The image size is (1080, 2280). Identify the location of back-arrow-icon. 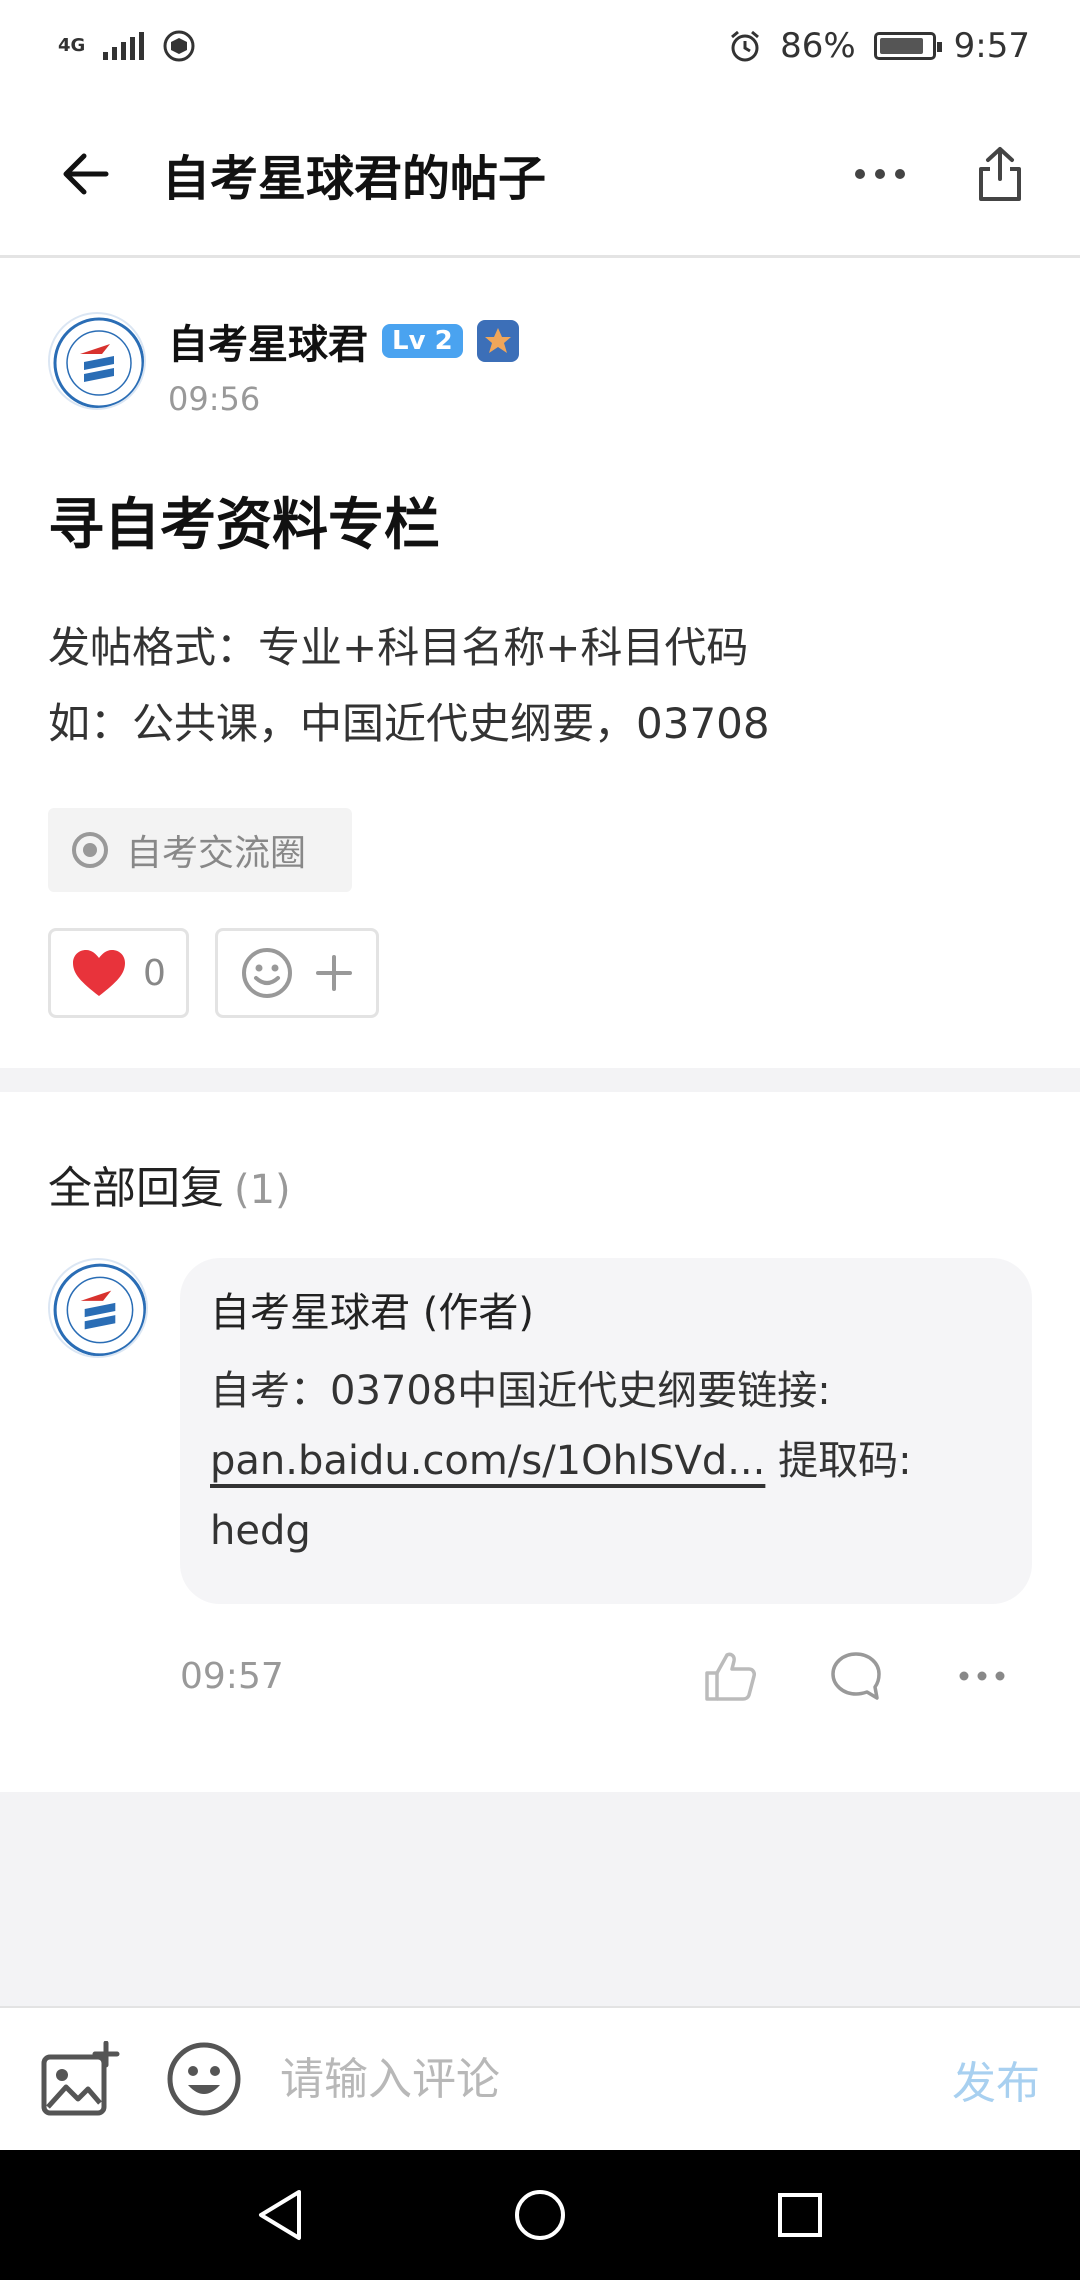
(86, 173).